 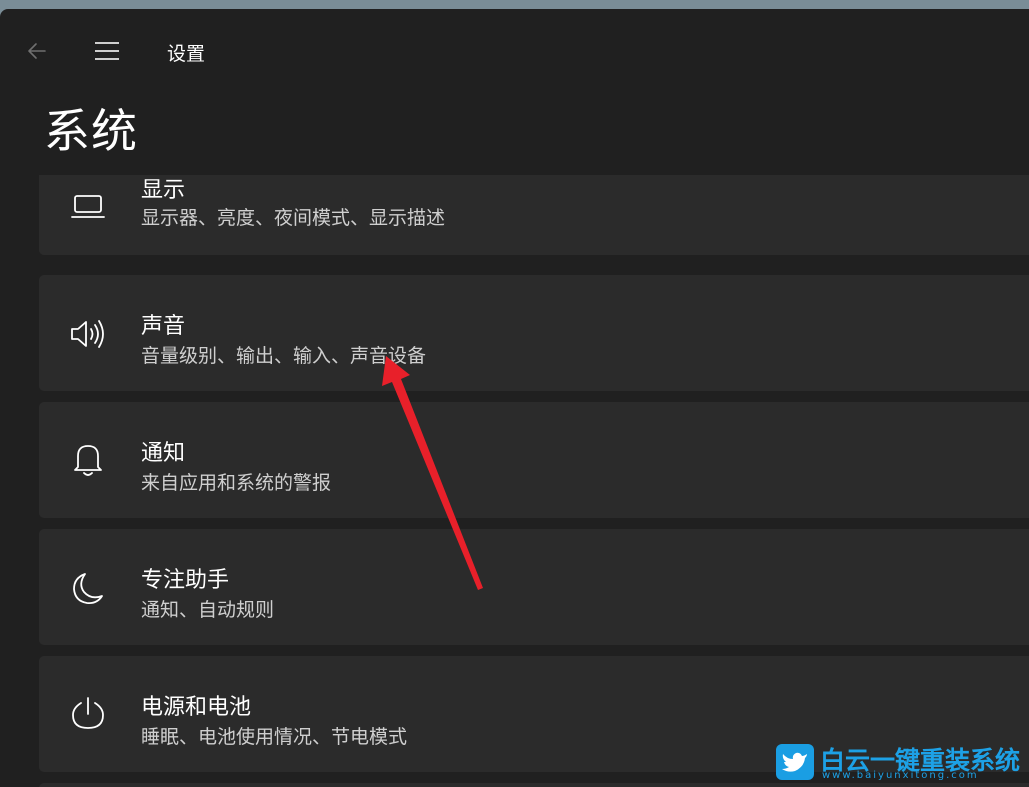 What do you see at coordinates (534, 460) in the screenshot?
I see `settings-item-notifications: 通知 来自应用和系统的警报` at bounding box center [534, 460].